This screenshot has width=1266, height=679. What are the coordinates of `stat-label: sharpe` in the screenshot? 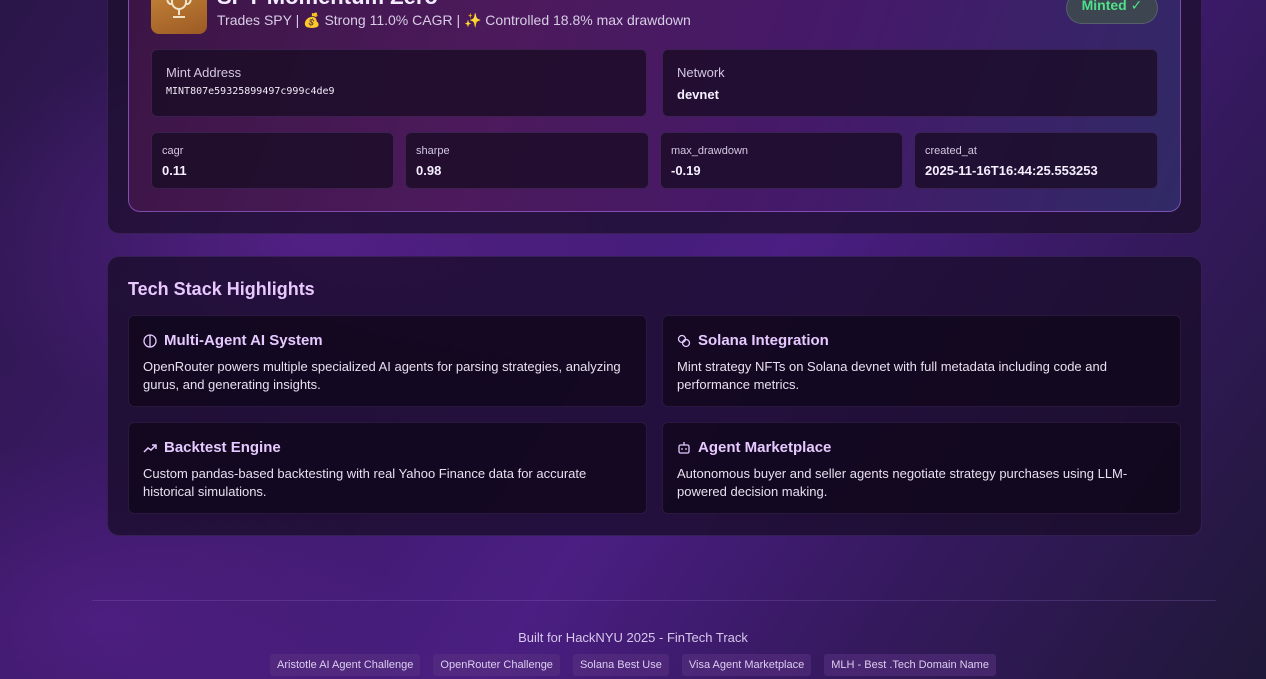 It's located at (433, 151).